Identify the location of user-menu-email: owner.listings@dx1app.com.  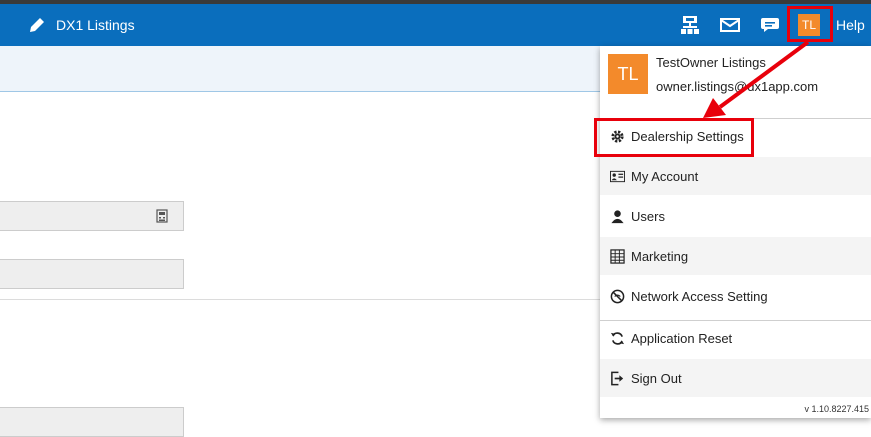
(737, 86).